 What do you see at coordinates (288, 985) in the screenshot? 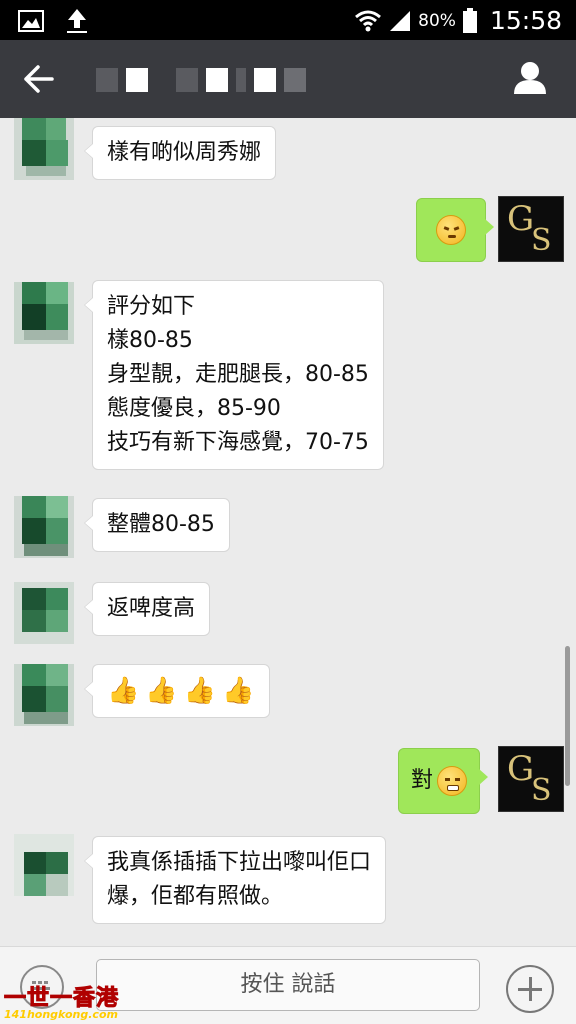
I see `hold-to-talk-button: 按住 說話` at bounding box center [288, 985].